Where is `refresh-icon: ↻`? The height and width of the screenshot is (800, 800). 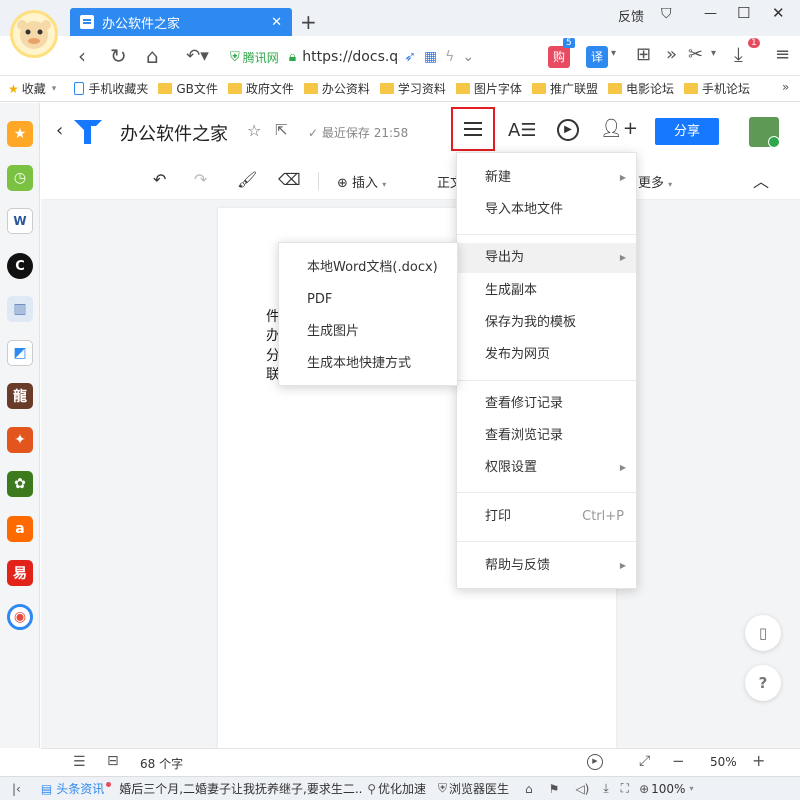
refresh-icon: ↻ is located at coordinates (118, 56).